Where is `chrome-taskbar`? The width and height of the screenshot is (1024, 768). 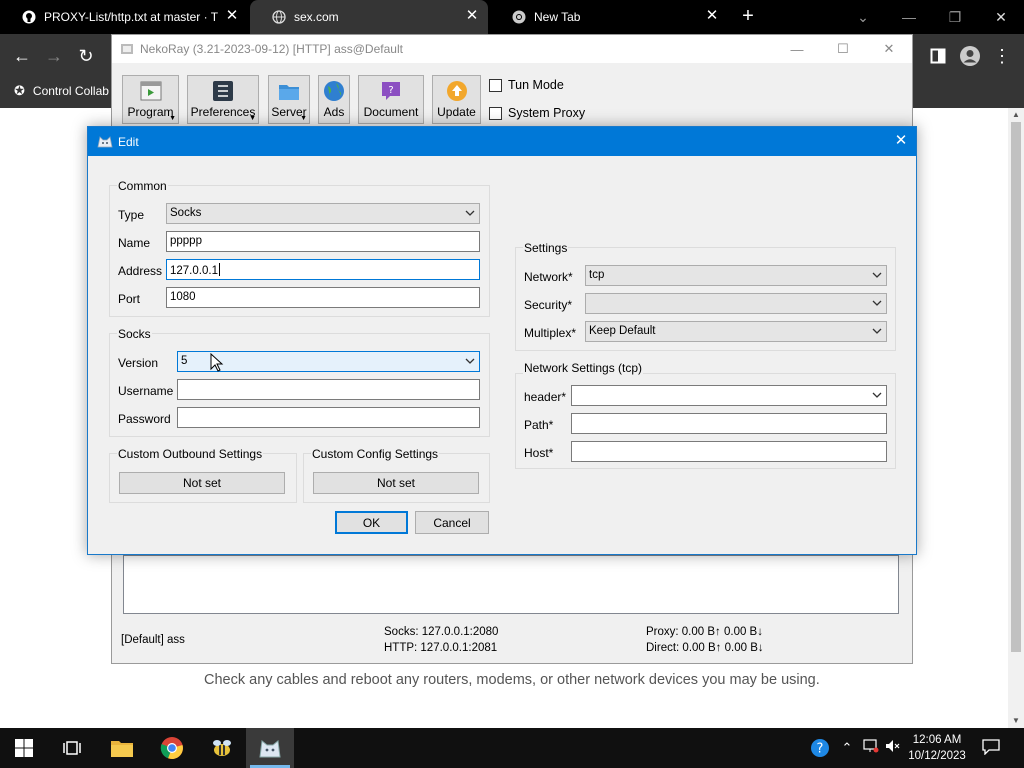
chrome-taskbar is located at coordinates (172, 748).